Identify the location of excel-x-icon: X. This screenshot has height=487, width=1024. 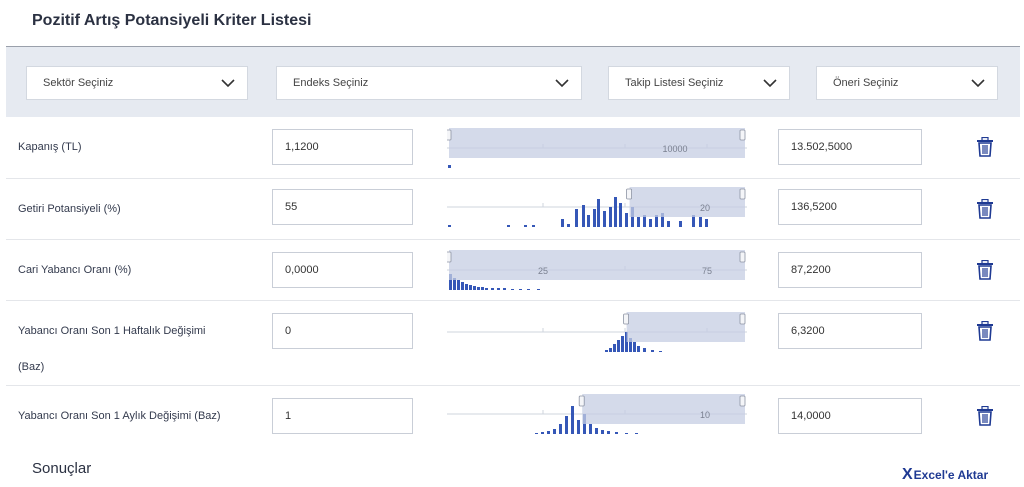
(907, 474).